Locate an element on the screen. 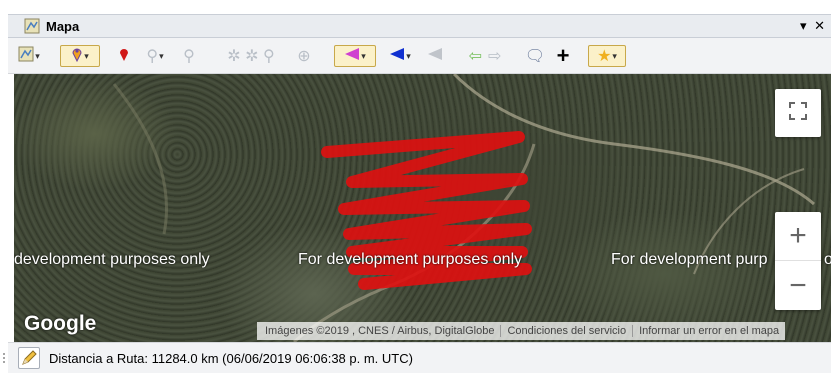 The image size is (831, 378). back-forward-buttons: ⇦ ⇨ is located at coordinates (485, 56).